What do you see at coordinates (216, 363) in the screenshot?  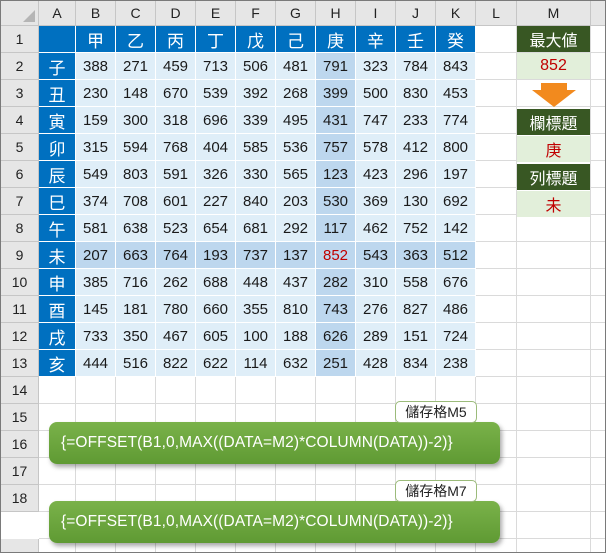 I see `table-cell: 622` at bounding box center [216, 363].